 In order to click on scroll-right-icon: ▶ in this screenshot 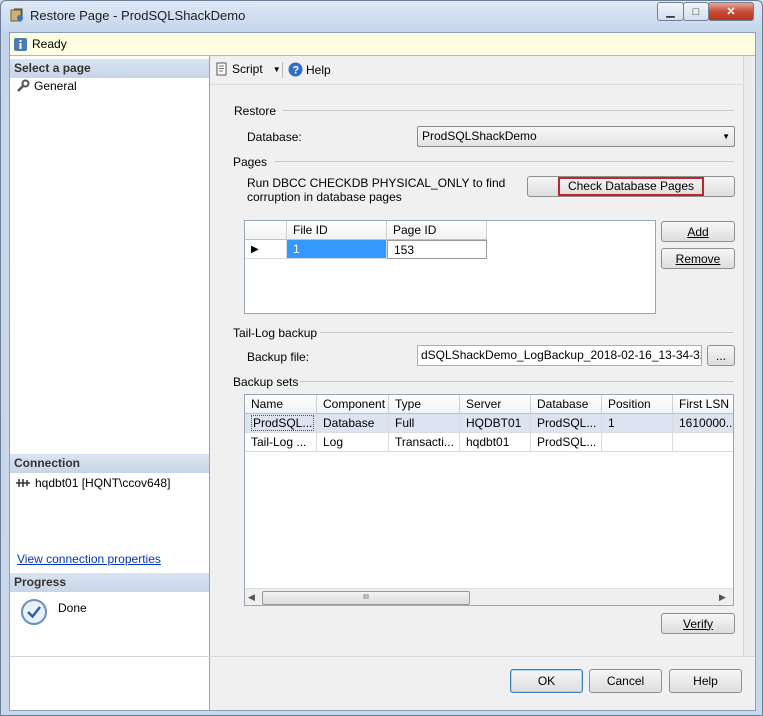, I will do `click(722, 597)`.